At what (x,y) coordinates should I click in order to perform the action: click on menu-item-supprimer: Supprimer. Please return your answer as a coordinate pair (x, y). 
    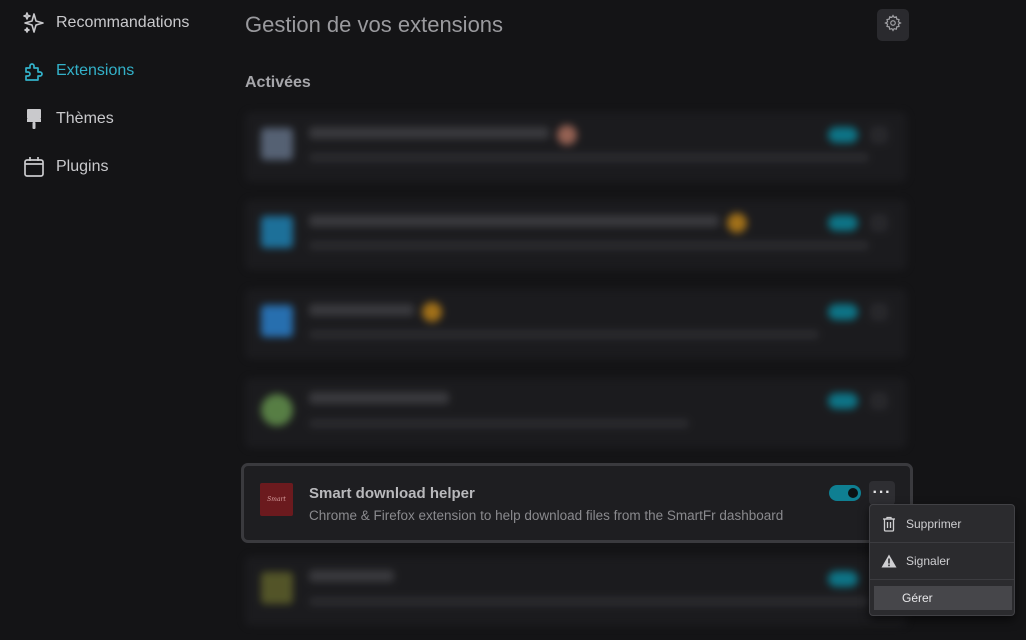
    Looking at the image, I should click on (943, 524).